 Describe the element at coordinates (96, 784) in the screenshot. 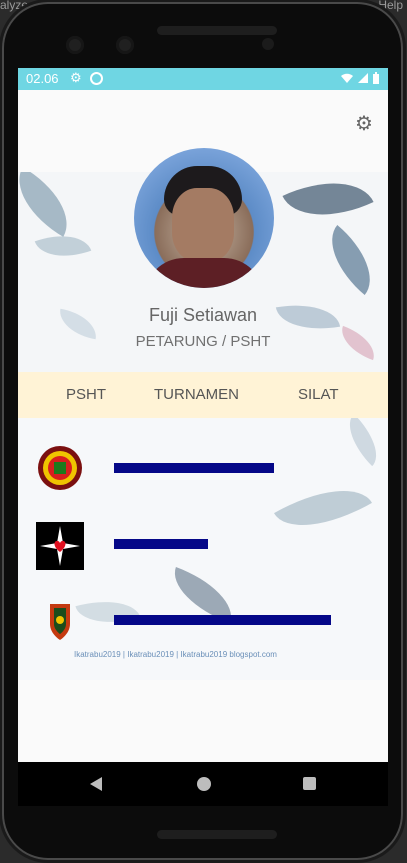

I see `back-icon` at that location.